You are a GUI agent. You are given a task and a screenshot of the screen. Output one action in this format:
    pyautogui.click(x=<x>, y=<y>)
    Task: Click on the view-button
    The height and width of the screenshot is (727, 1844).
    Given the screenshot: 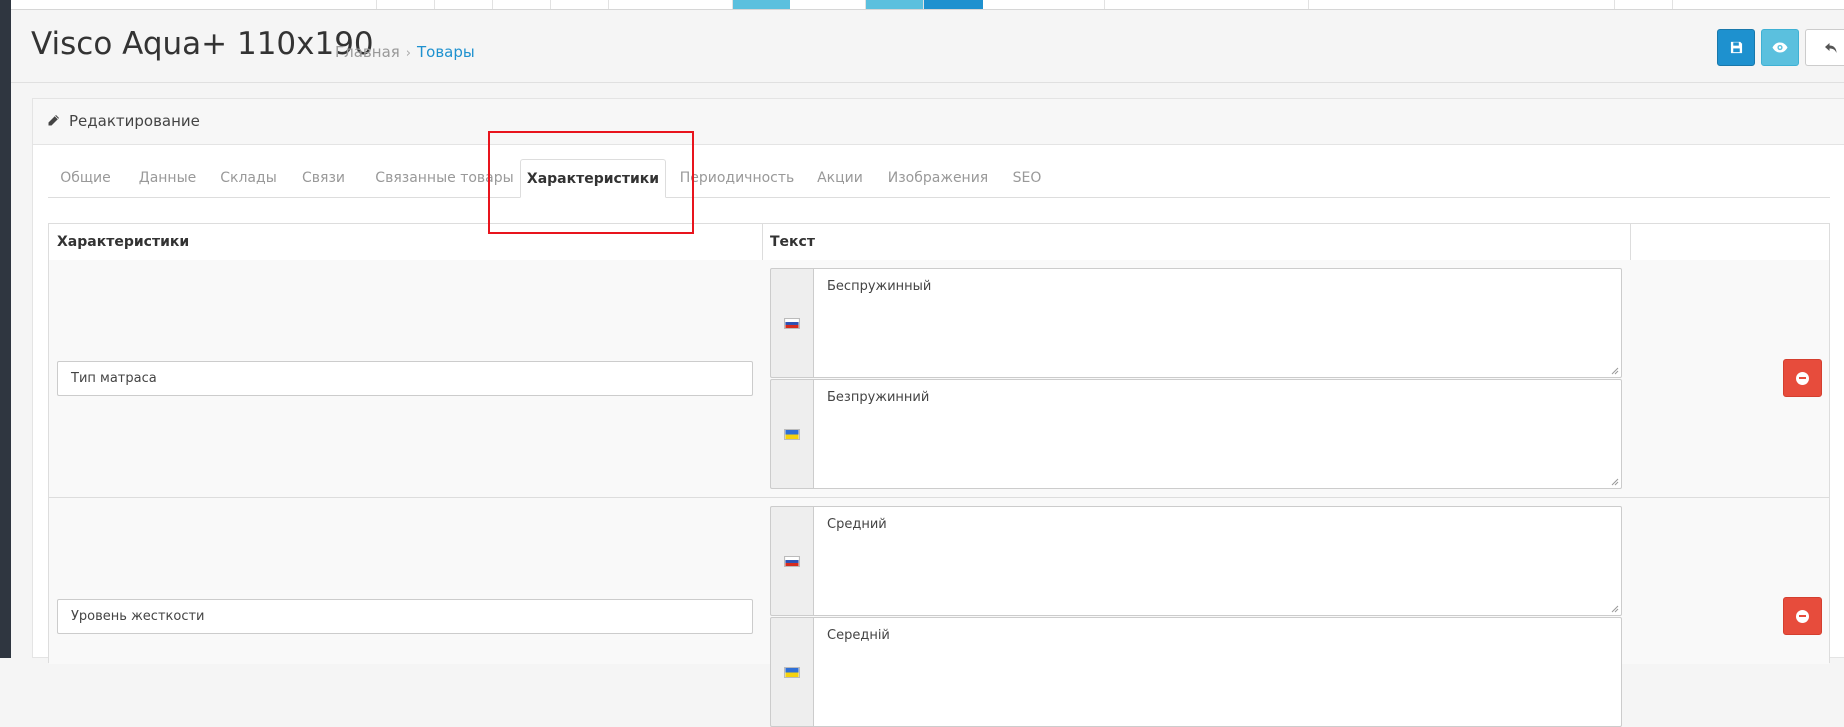 What is the action you would take?
    pyautogui.click(x=1780, y=47)
    